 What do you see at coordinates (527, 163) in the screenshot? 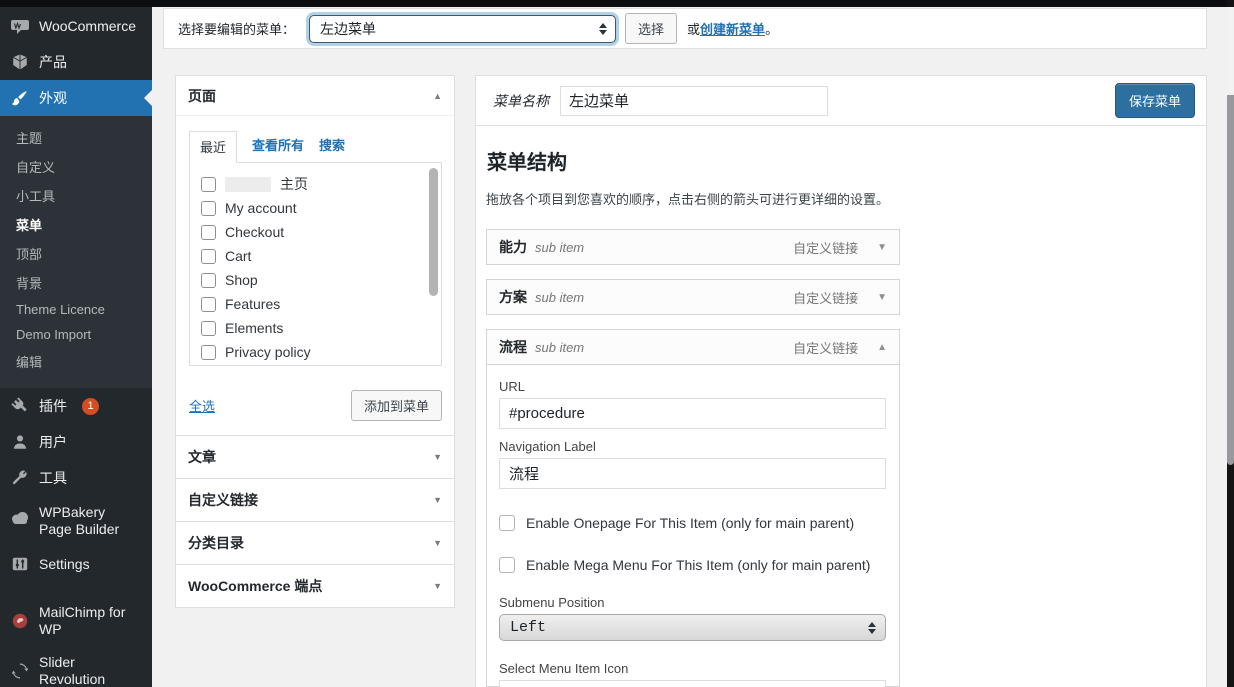
I see `menu-structure-title: 菜单结构` at bounding box center [527, 163].